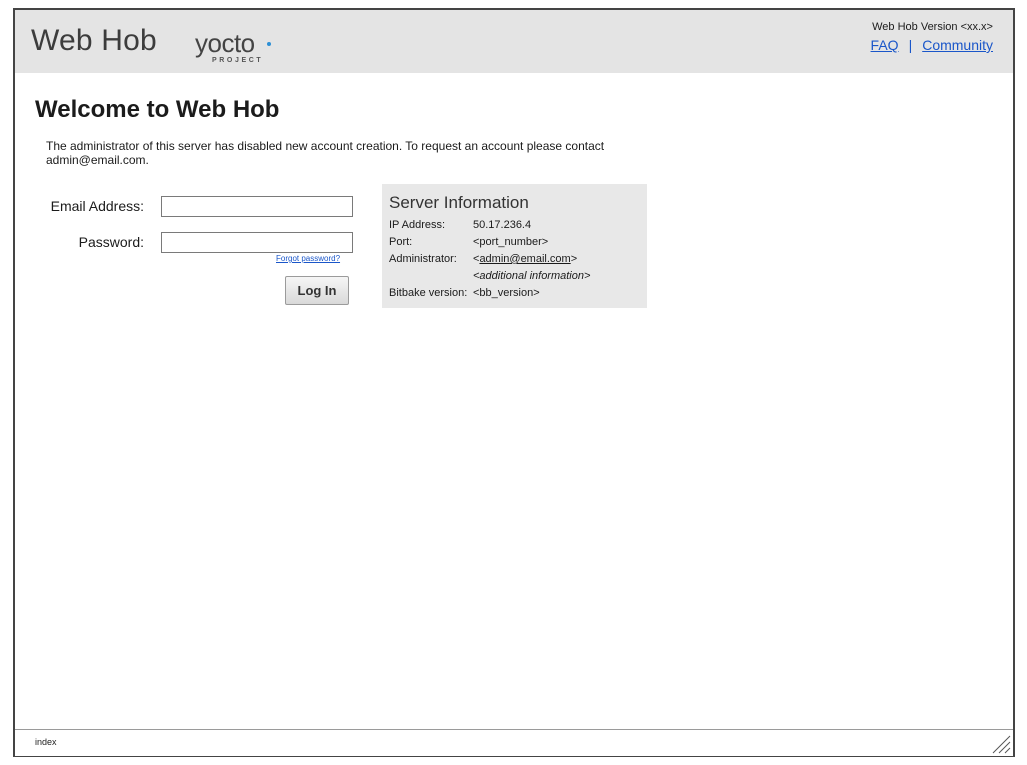 This screenshot has width=1027, height=765. Describe the element at coordinates (502, 225) in the screenshot. I see `ip-value: 50.17.236.4` at that location.